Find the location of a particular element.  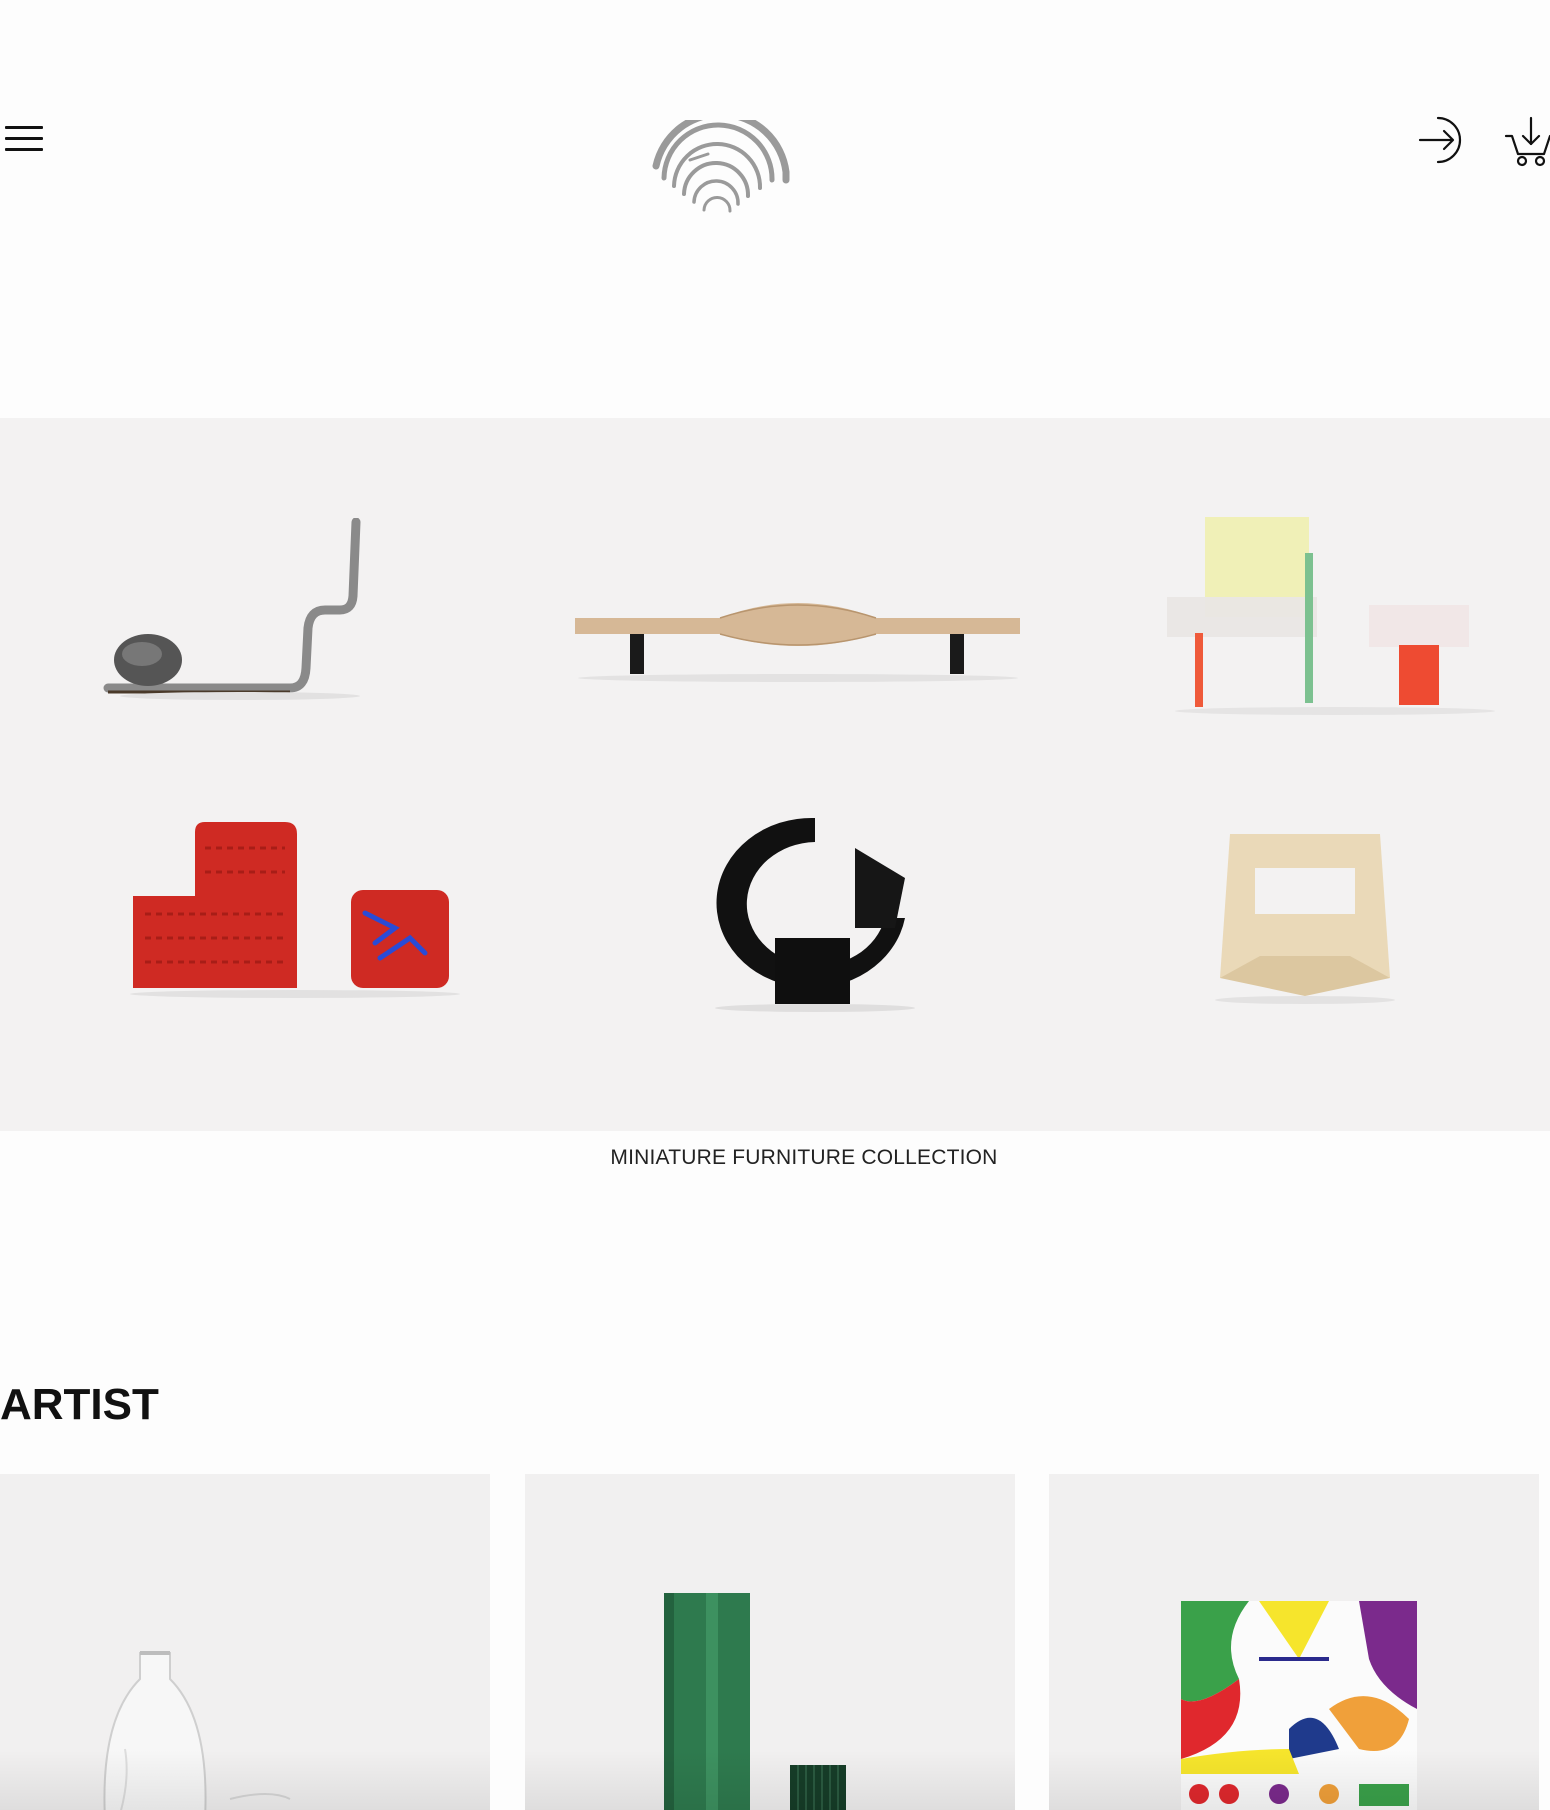

arch-logo-icon is located at coordinates (721, 168).